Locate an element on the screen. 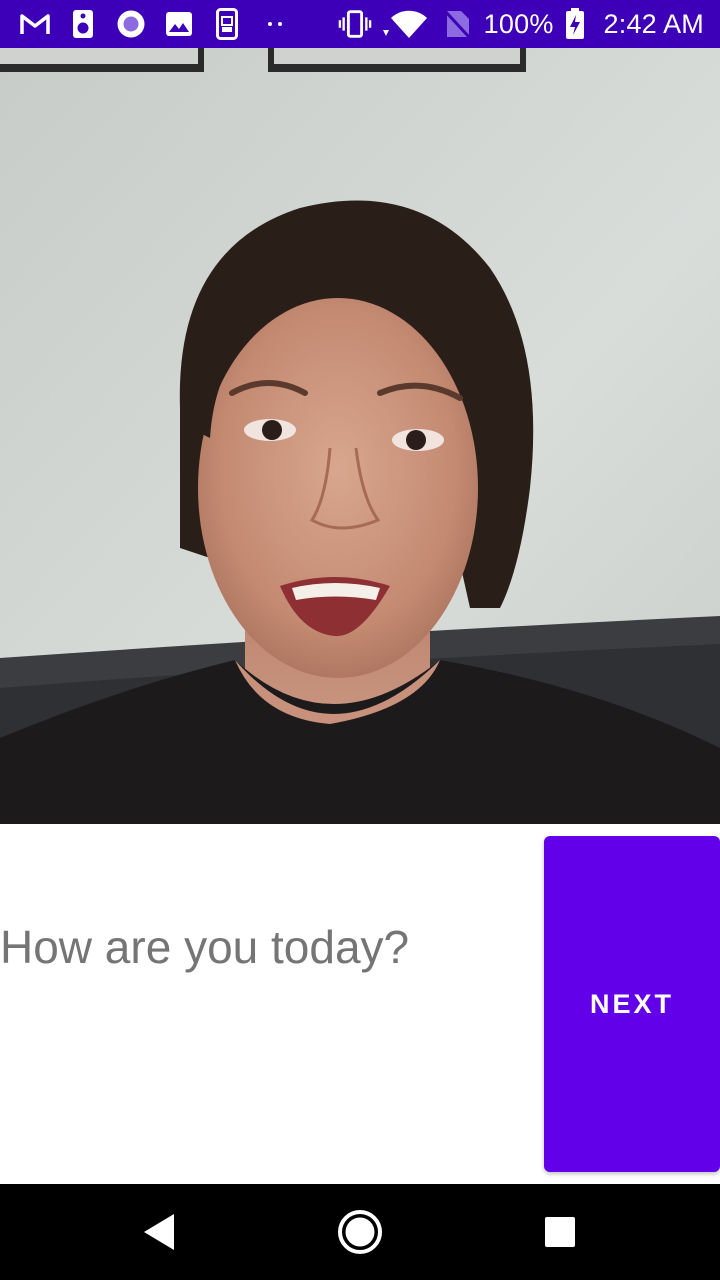 The height and width of the screenshot is (1280, 720). status-bar: 100% 2:42 AM is located at coordinates (360, 24).